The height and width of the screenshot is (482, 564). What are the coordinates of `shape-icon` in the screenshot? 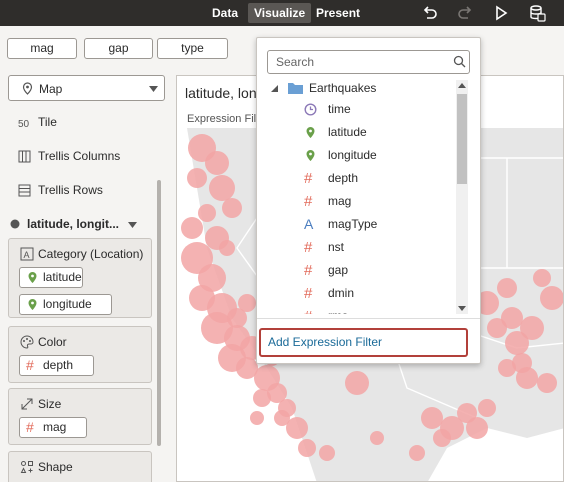 It's located at (26, 467).